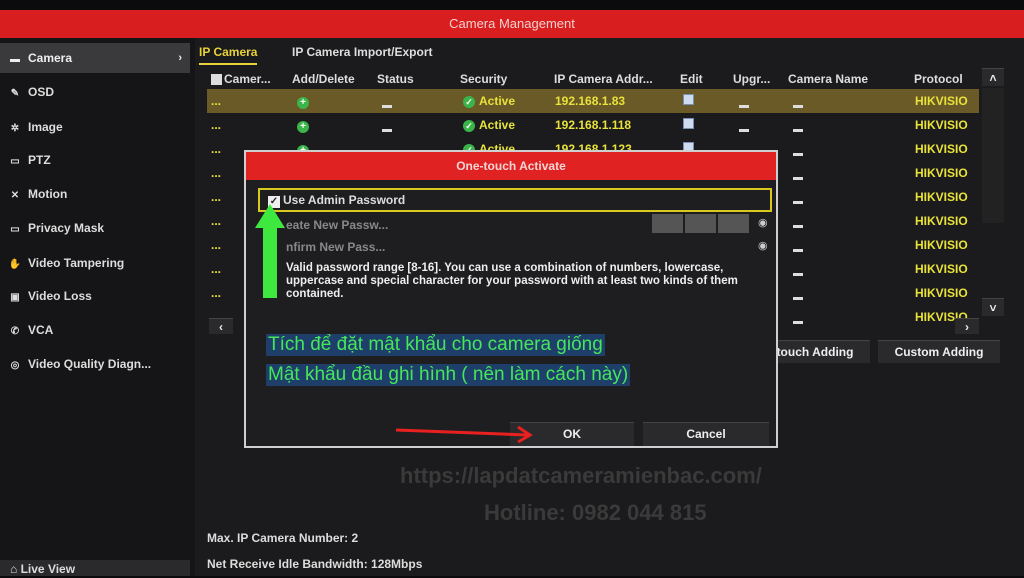 The image size is (1024, 578). Describe the element at coordinates (464, 434) in the screenshot. I see `red-arrow-icon` at that location.